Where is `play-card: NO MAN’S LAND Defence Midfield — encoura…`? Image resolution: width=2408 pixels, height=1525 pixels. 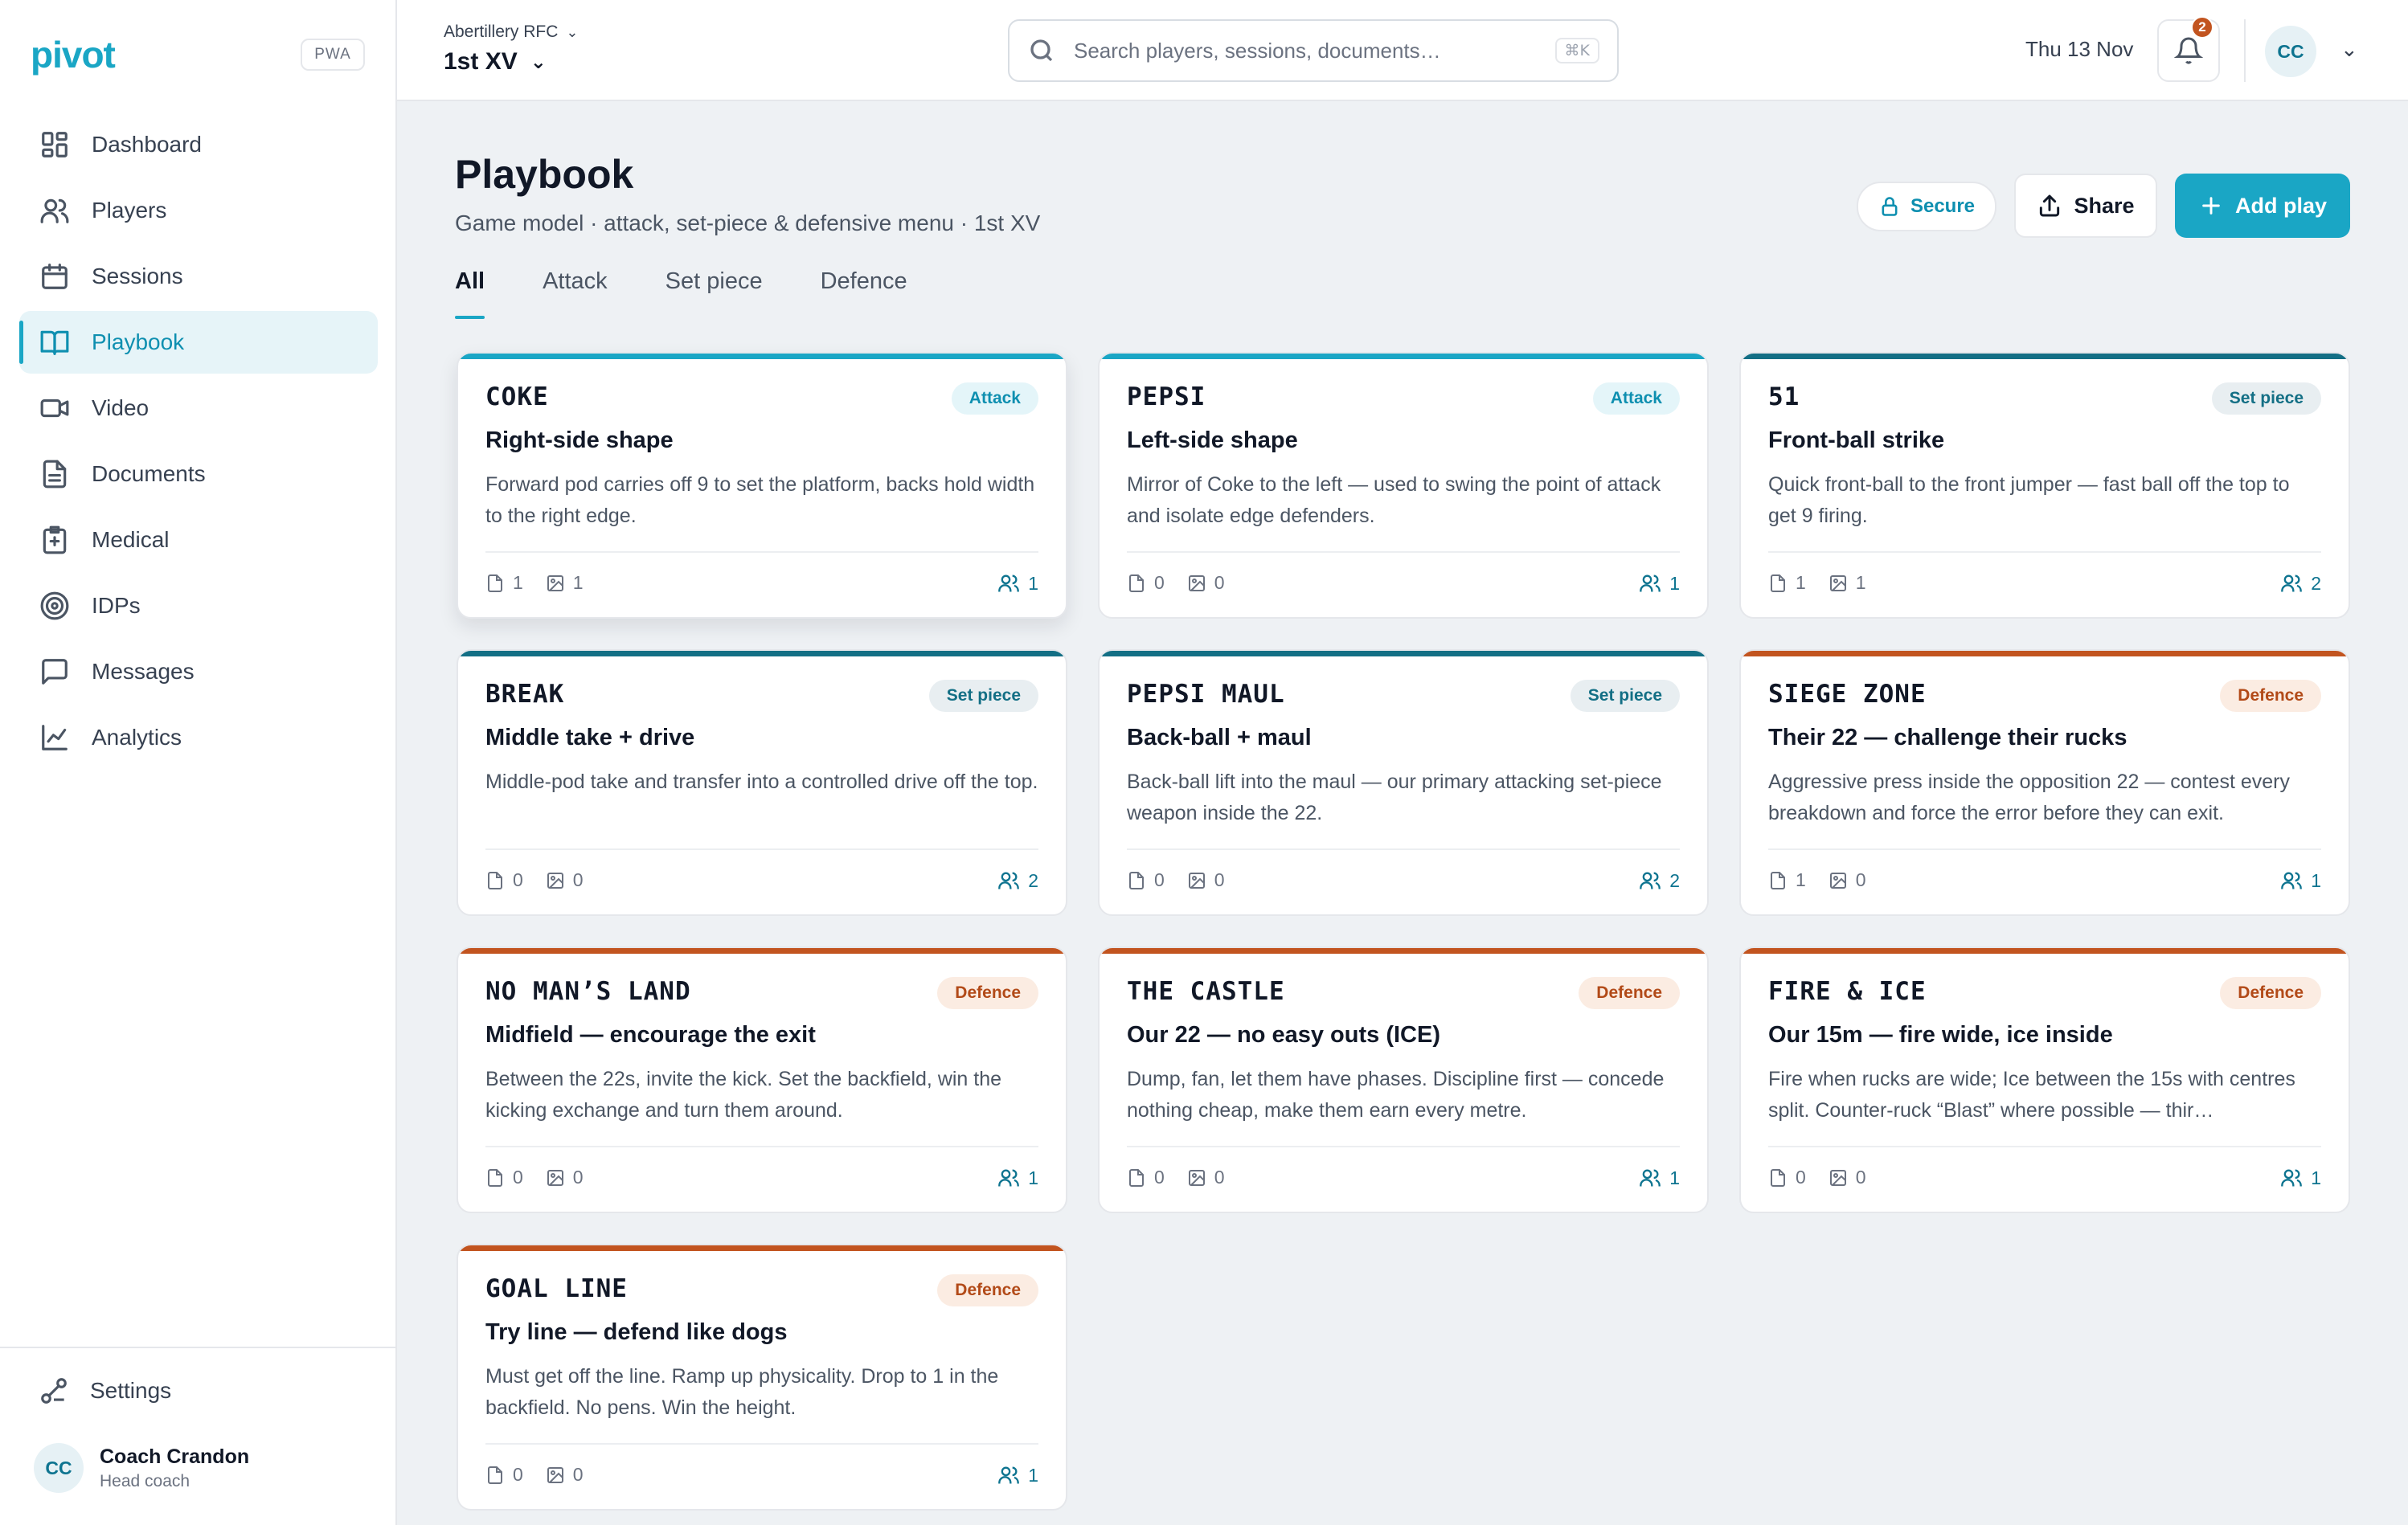
play-card: NO MAN’S LAND Defence Midfield — encoura… is located at coordinates (762, 1079).